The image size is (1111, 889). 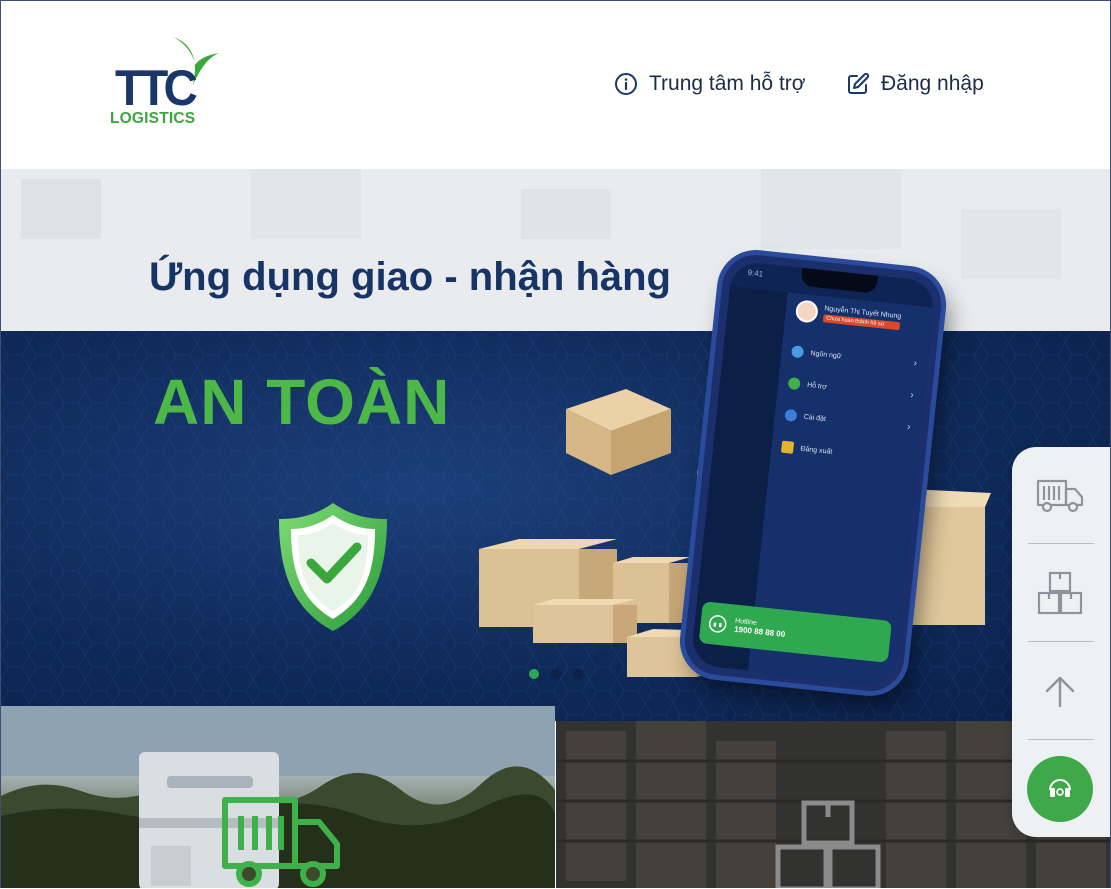 I want to click on app-menu-support: Hỗ trợ, so click(x=807, y=384).